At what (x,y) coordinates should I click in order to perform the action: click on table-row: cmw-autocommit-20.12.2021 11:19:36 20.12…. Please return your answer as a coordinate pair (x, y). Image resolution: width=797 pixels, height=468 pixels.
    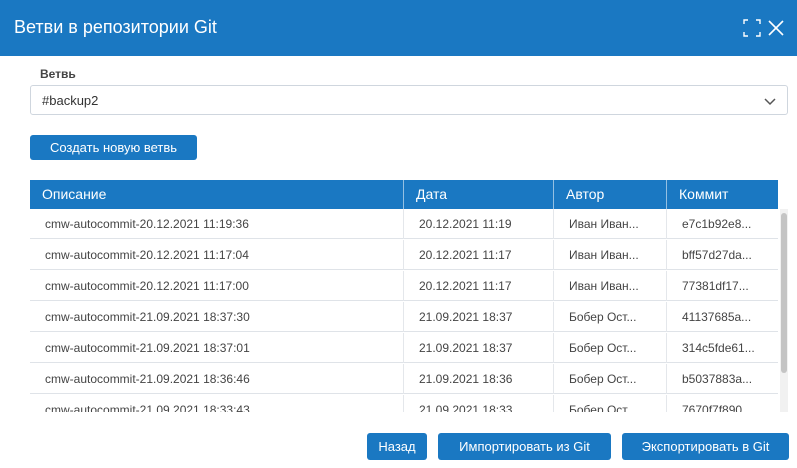
    Looking at the image, I should click on (404, 224).